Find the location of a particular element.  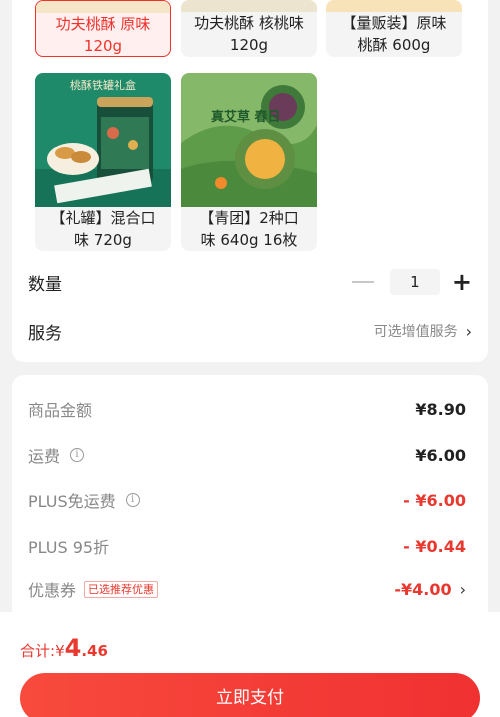

quantity-stepper: 1 + is located at coordinates (411, 282).